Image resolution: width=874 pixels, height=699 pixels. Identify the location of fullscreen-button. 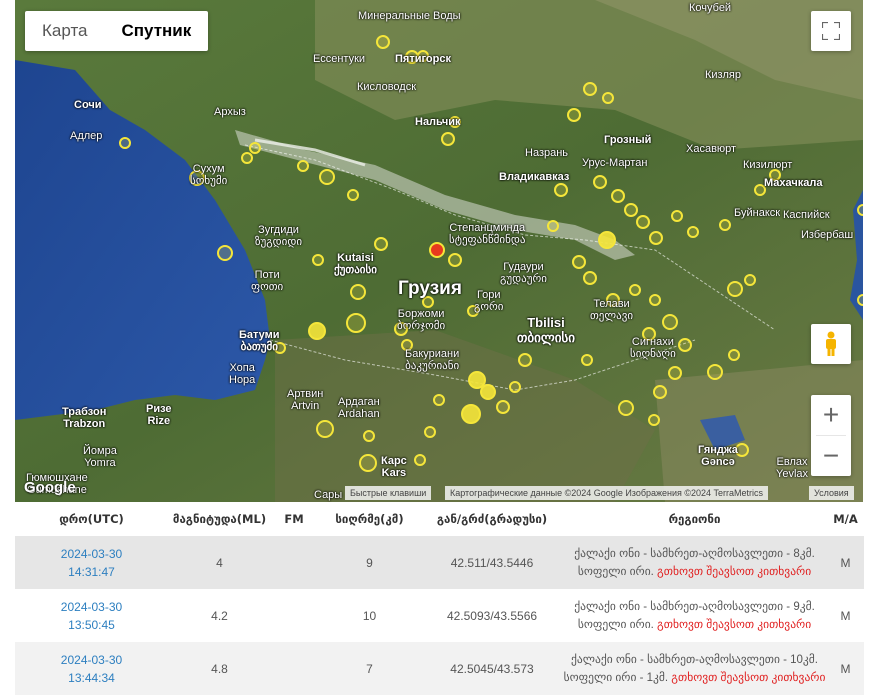
(831, 31).